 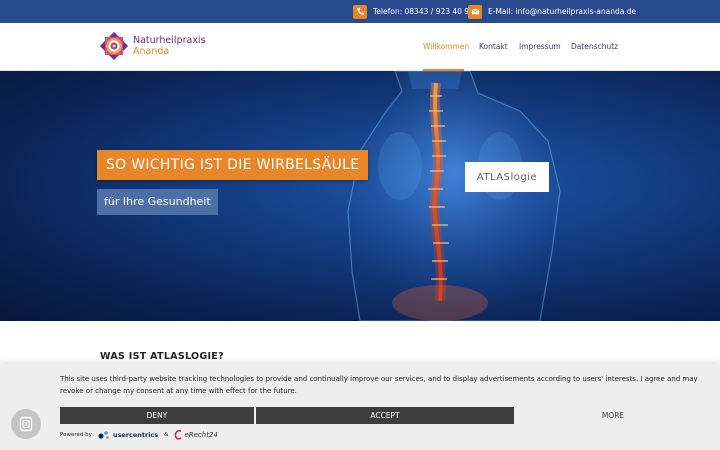 What do you see at coordinates (151, 51) in the screenshot?
I see `logo-name-line2: Ananda` at bounding box center [151, 51].